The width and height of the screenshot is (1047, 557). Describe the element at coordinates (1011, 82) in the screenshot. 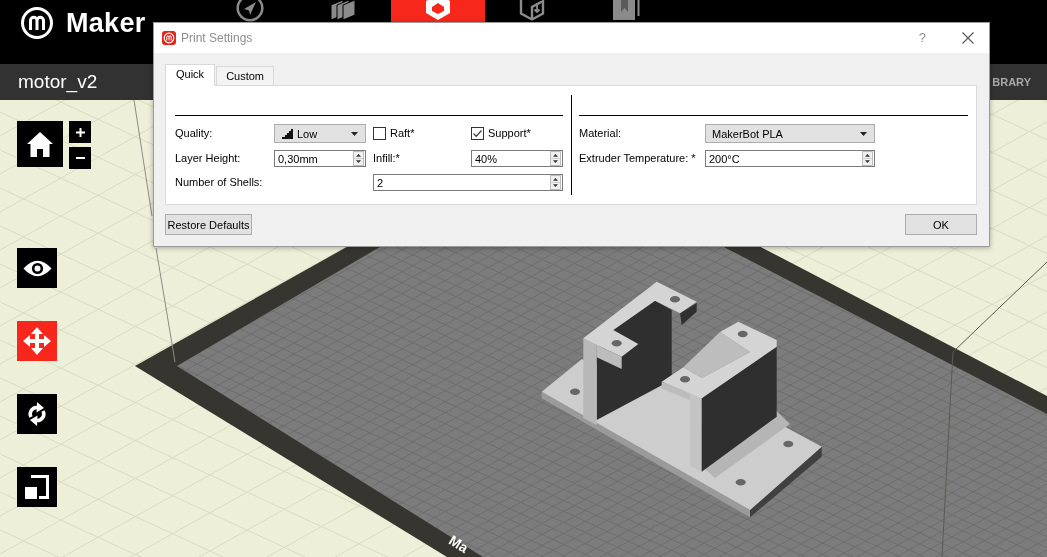

I see `library-link: BRARY` at that location.